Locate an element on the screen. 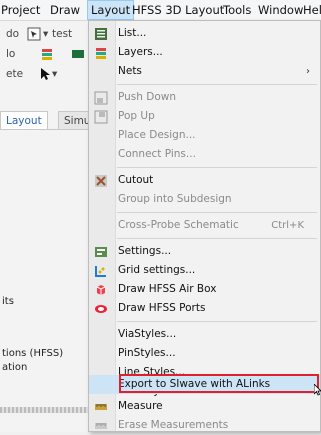 This screenshot has height=435, width=321. highlight-annotation-box is located at coordinates (219, 383).